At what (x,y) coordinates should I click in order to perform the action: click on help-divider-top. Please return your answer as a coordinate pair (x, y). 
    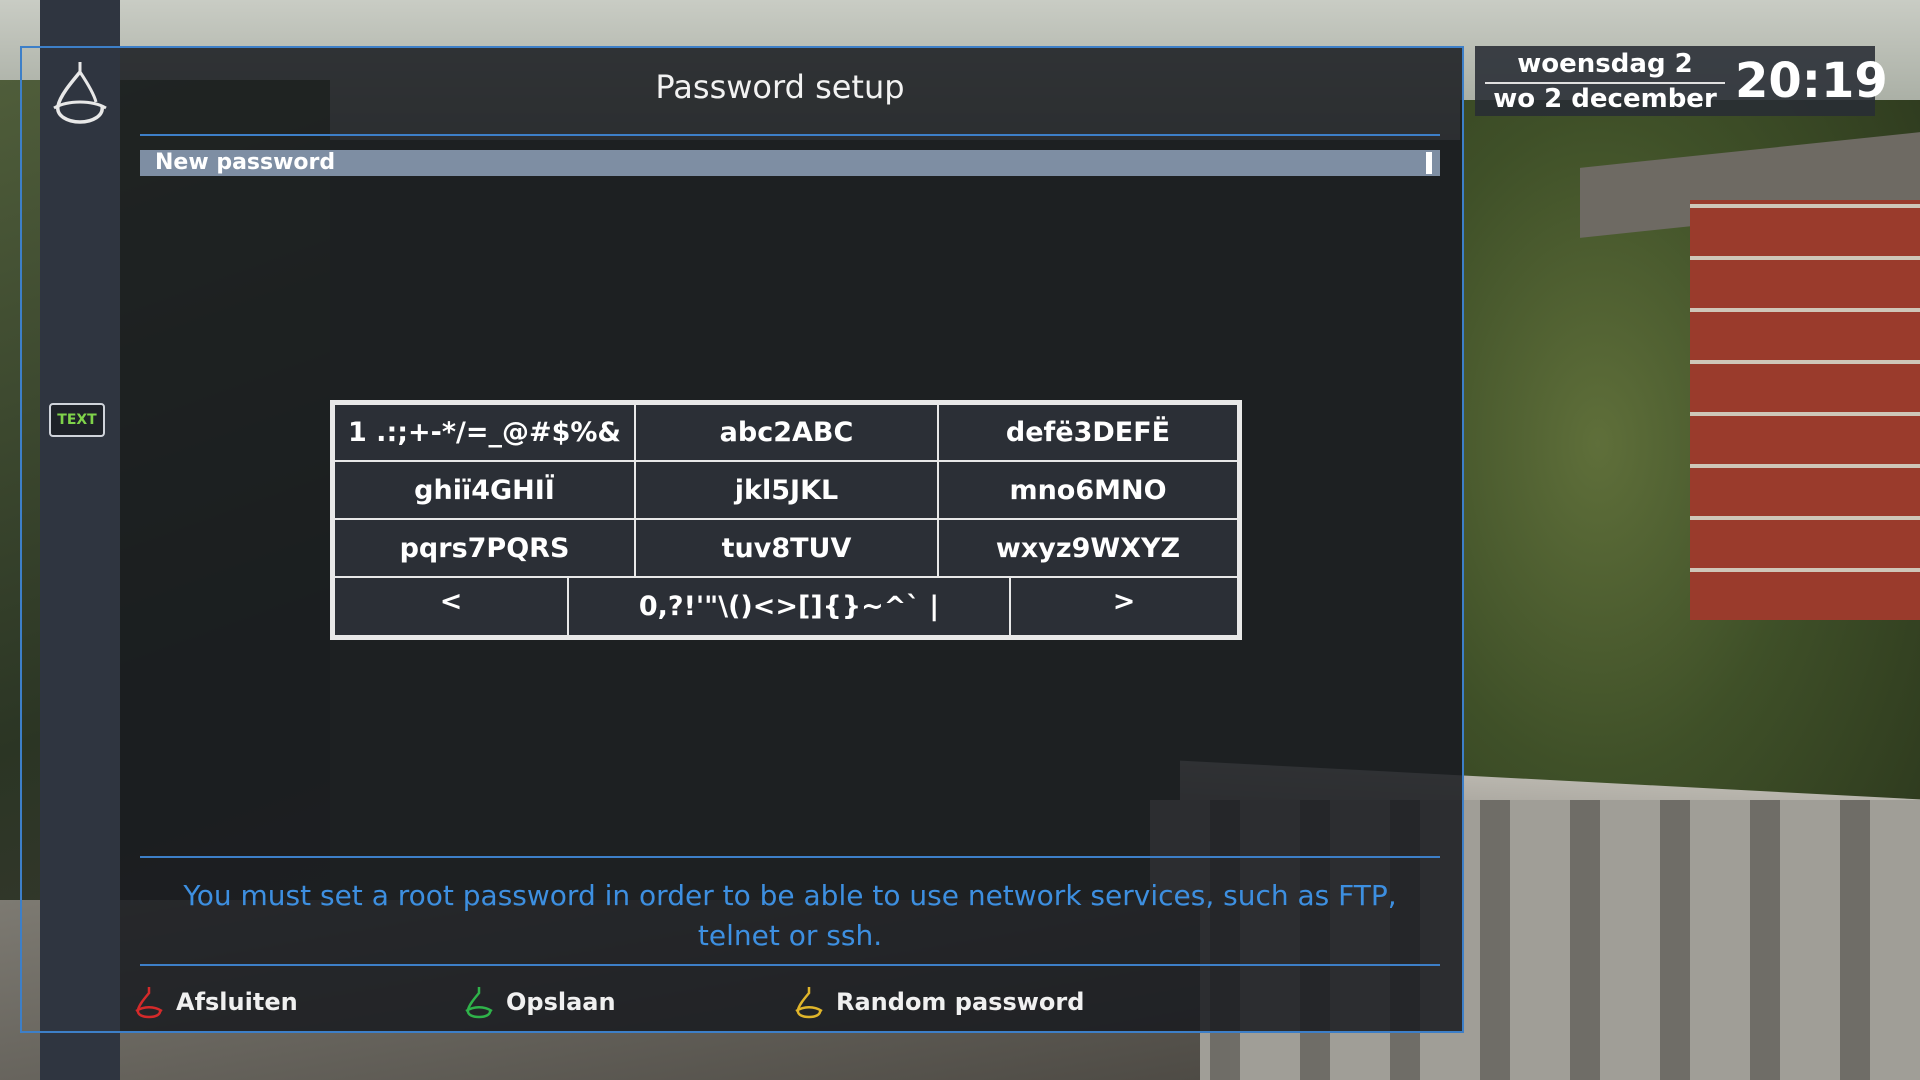
    Looking at the image, I should click on (790, 857).